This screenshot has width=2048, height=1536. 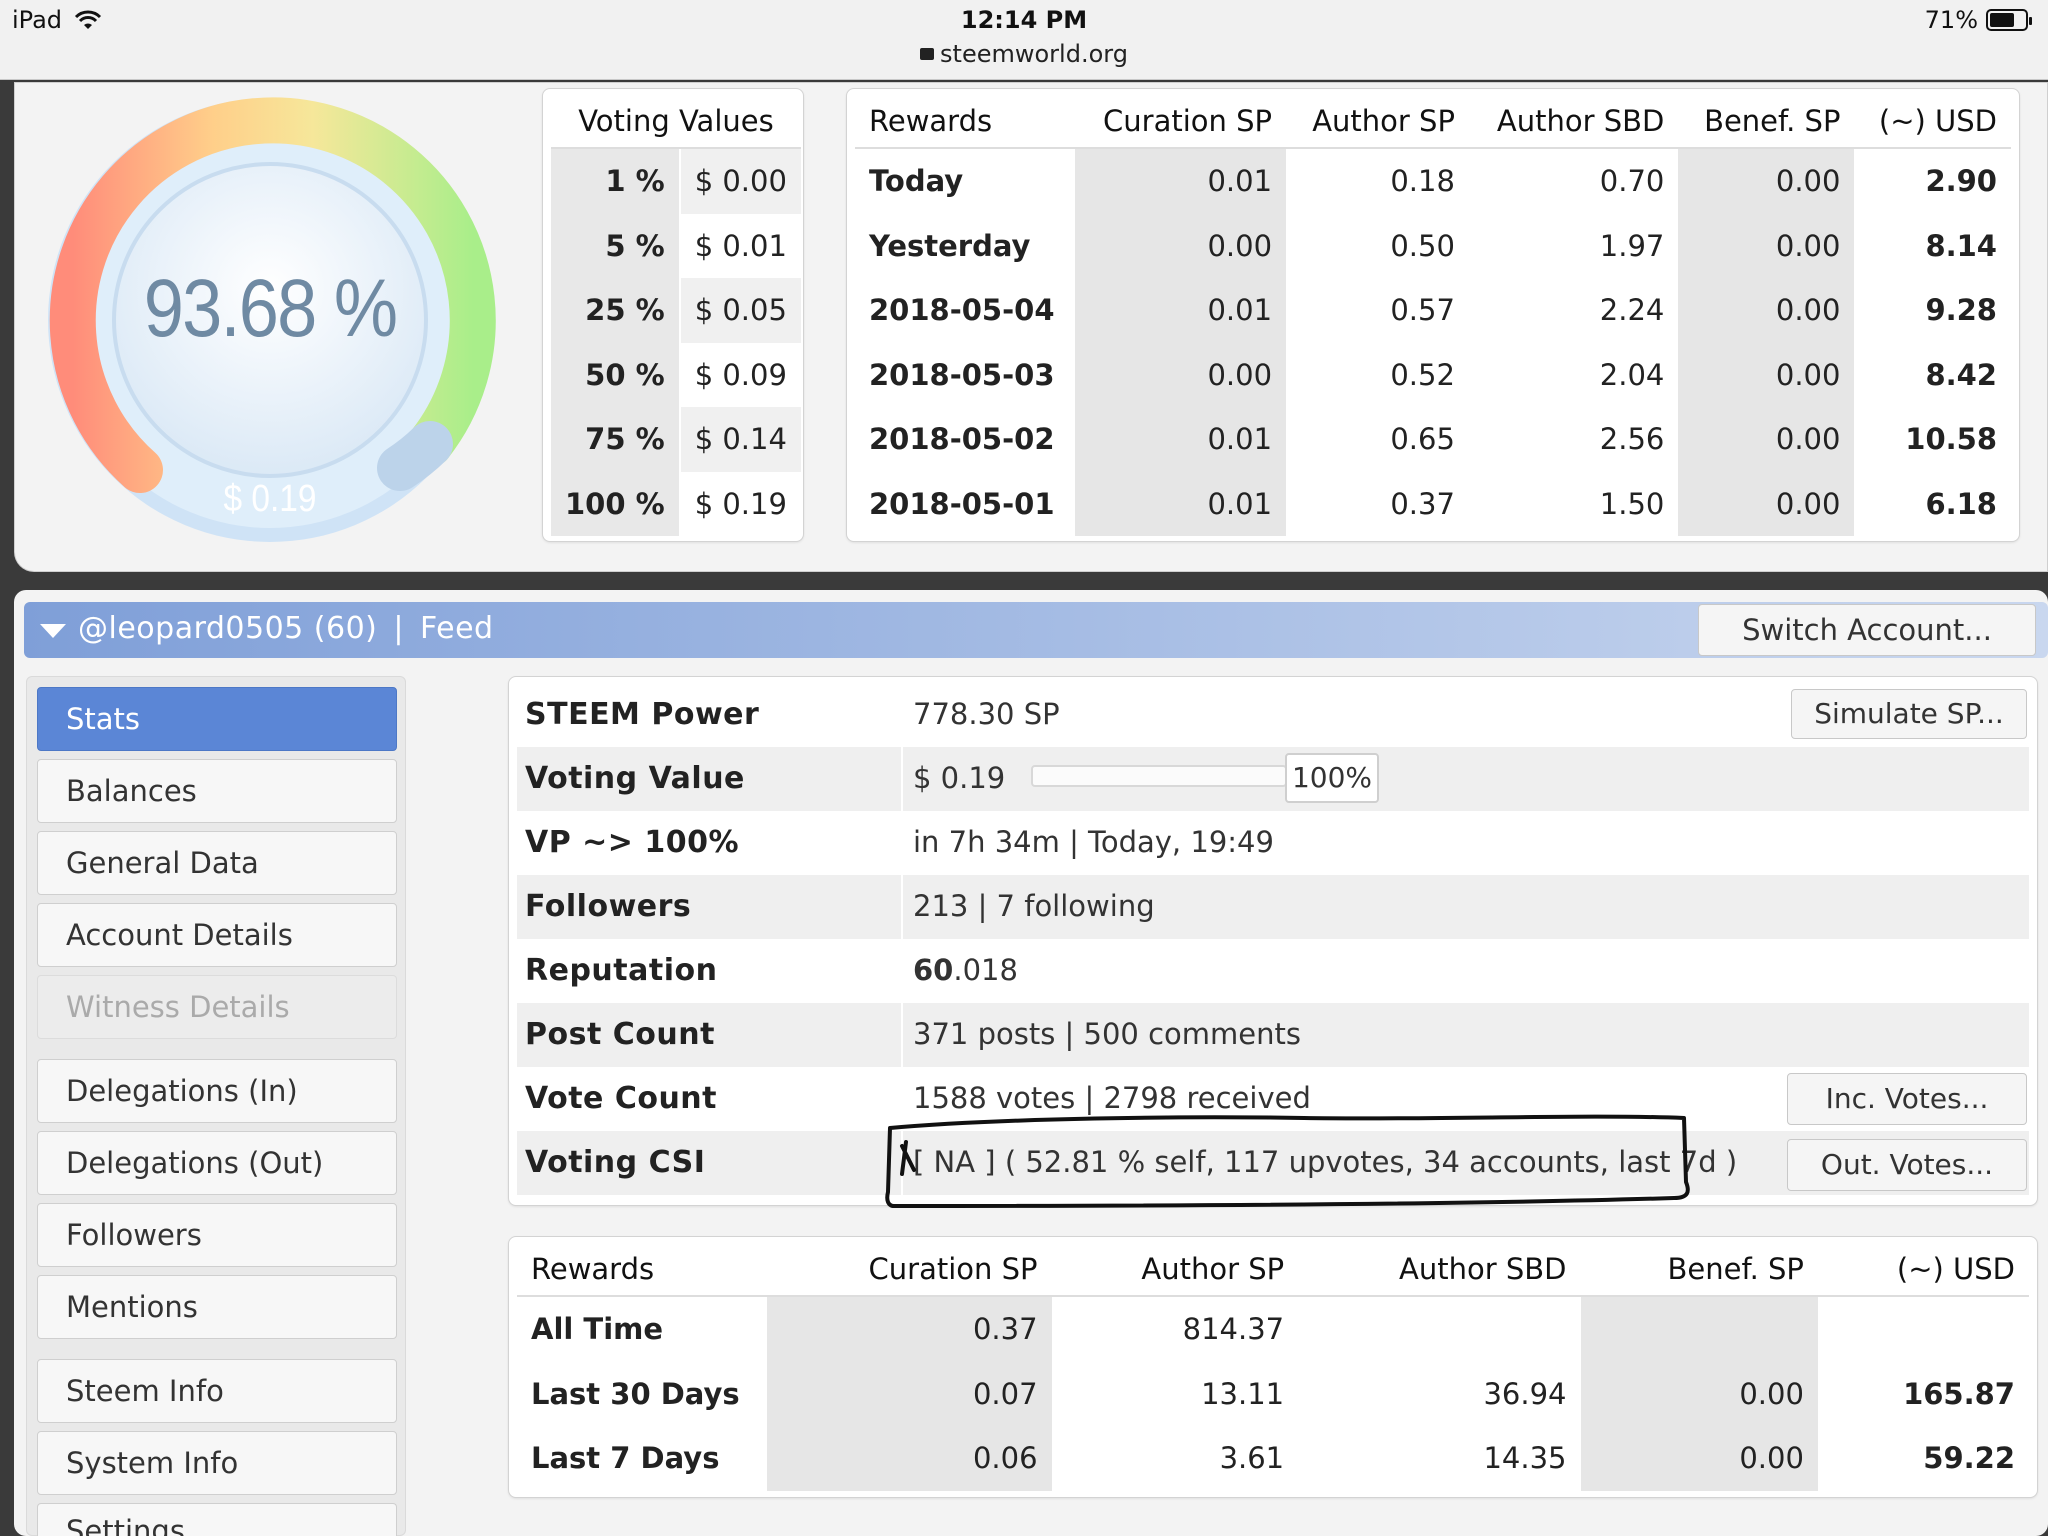 What do you see at coordinates (1632, 245) in the screenshot?
I see `table-cell: 1.97` at bounding box center [1632, 245].